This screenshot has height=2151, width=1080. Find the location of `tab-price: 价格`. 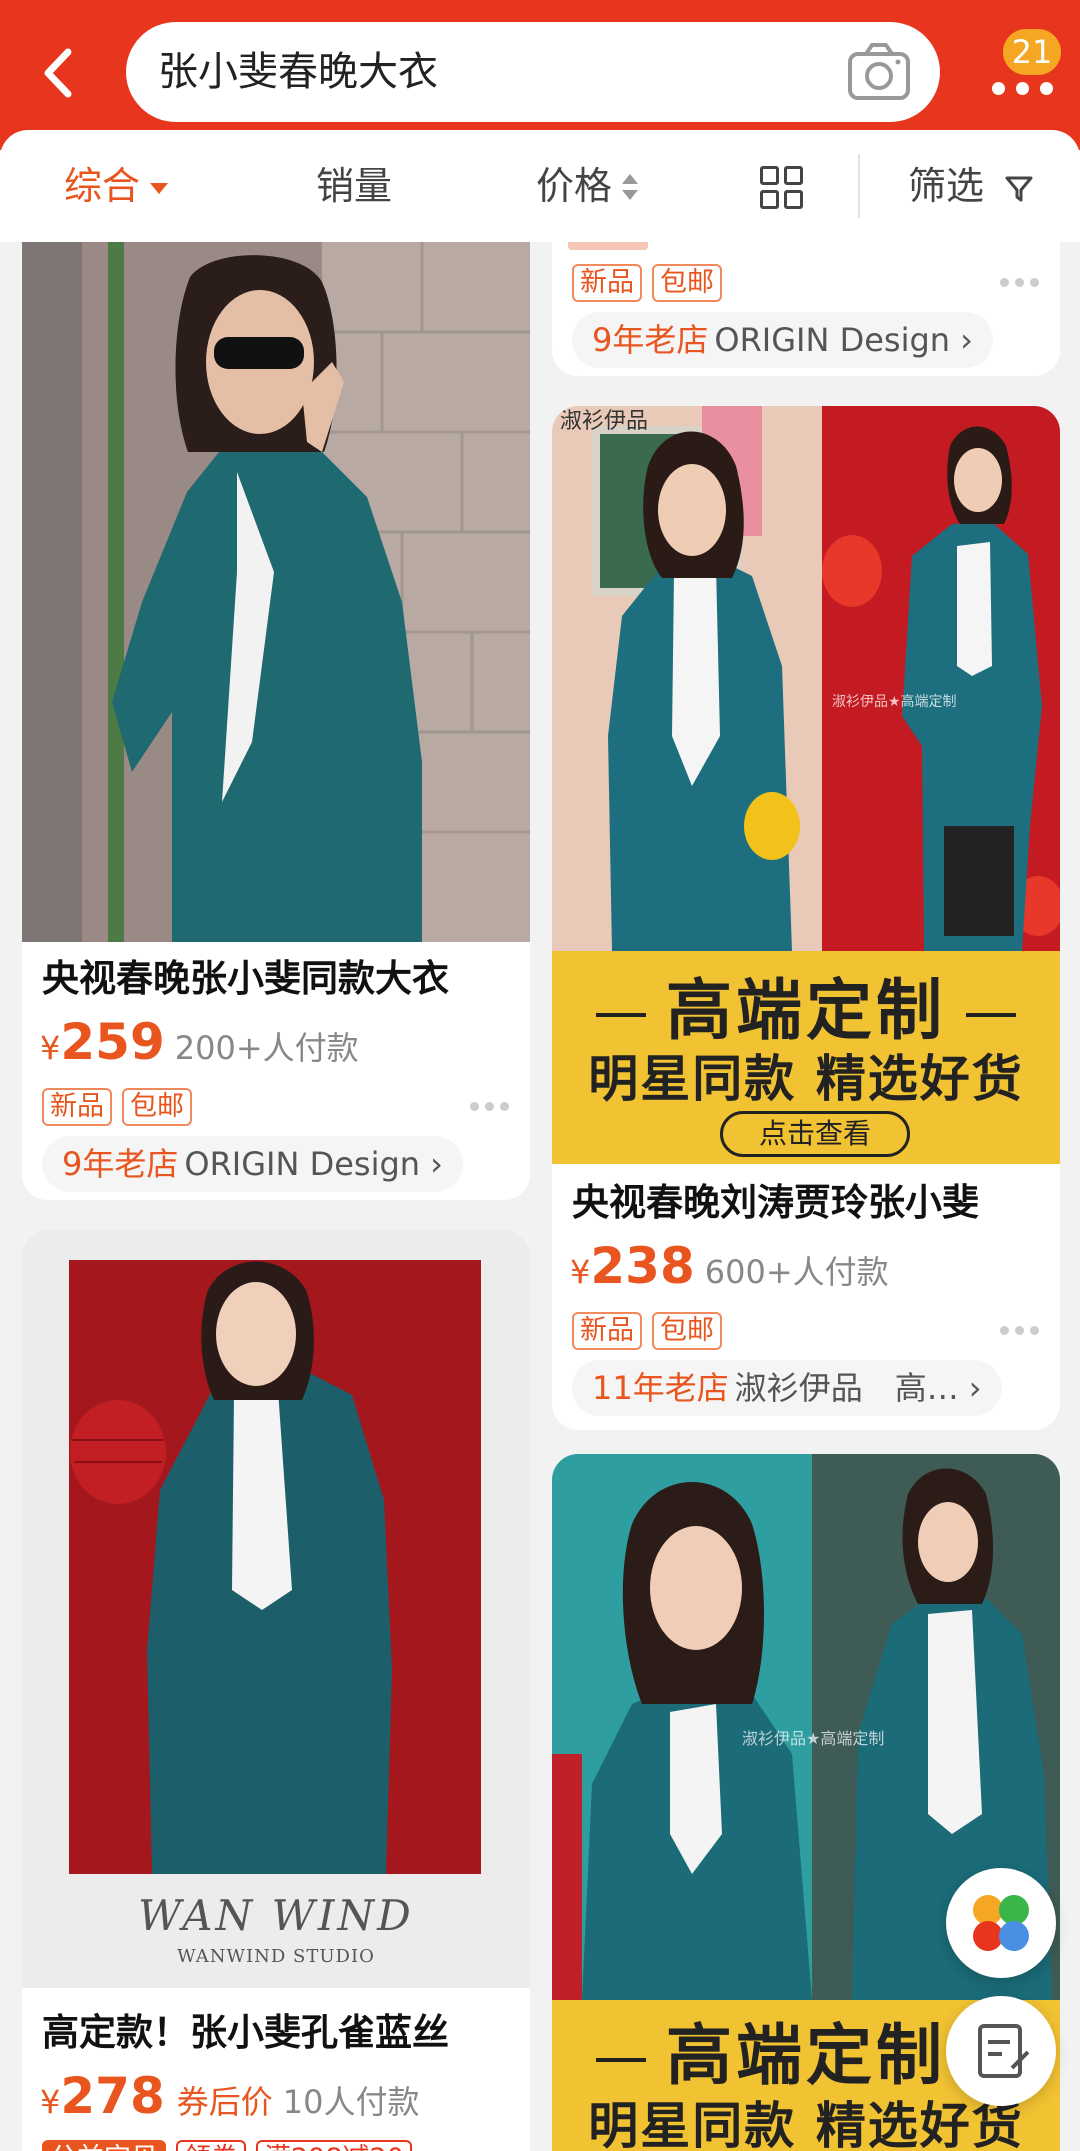

tab-price: 价格 is located at coordinates (587, 186).